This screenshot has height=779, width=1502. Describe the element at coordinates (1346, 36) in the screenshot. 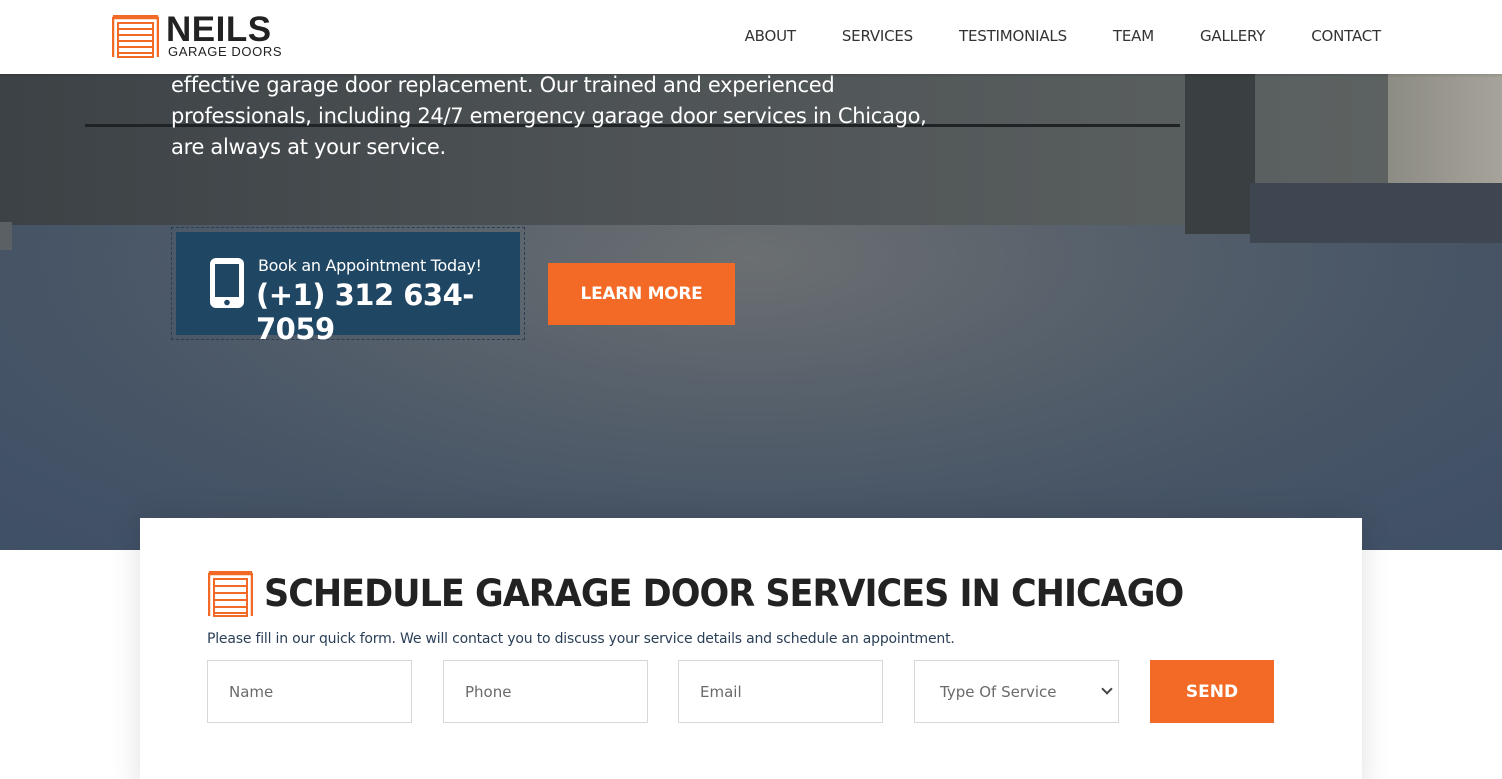

I see `nav-contact: CONTACT` at that location.